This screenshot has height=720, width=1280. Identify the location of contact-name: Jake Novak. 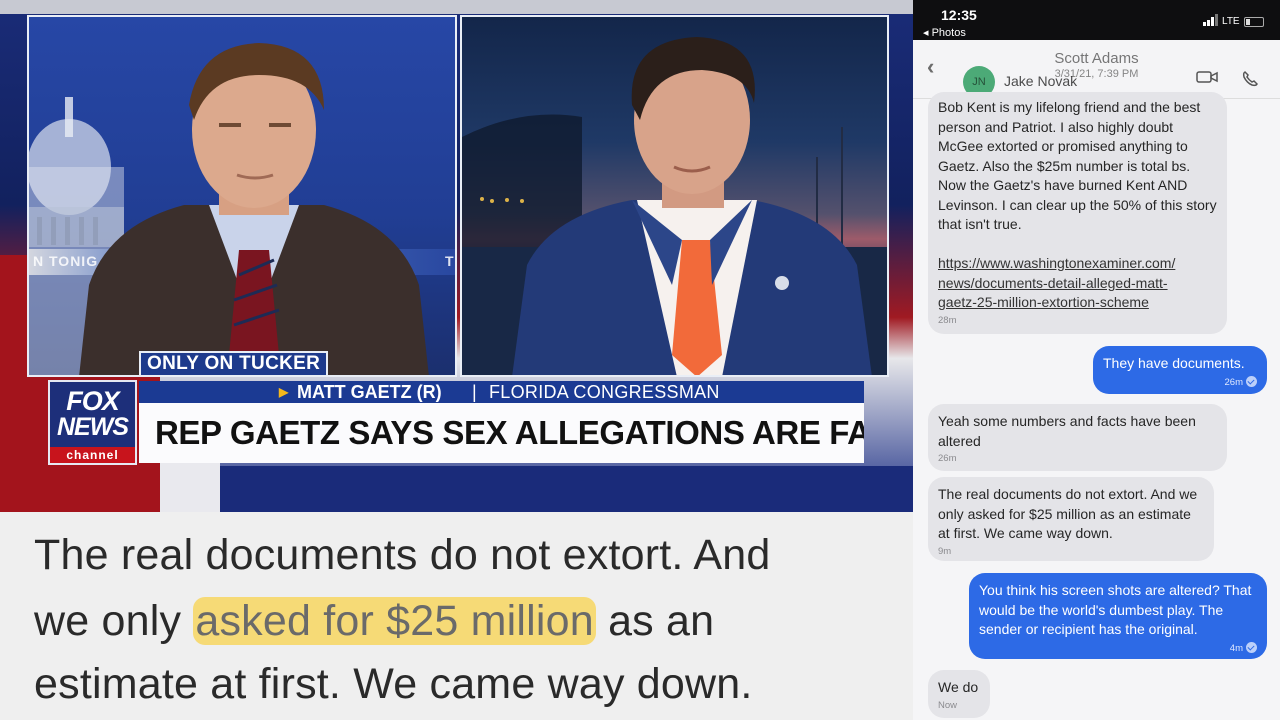
(1040, 81).